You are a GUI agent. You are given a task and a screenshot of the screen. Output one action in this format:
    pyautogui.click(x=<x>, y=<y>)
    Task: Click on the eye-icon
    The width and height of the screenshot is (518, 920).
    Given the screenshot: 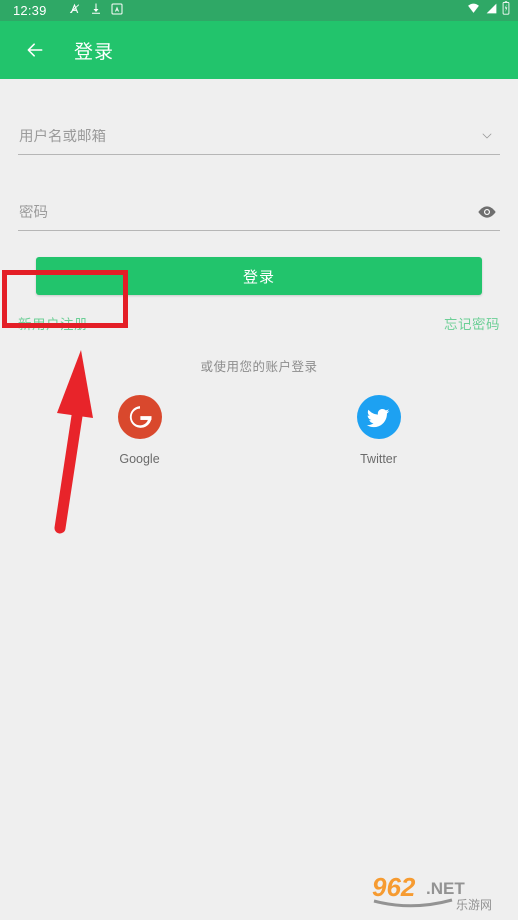 What is the action you would take?
    pyautogui.click(x=487, y=212)
    